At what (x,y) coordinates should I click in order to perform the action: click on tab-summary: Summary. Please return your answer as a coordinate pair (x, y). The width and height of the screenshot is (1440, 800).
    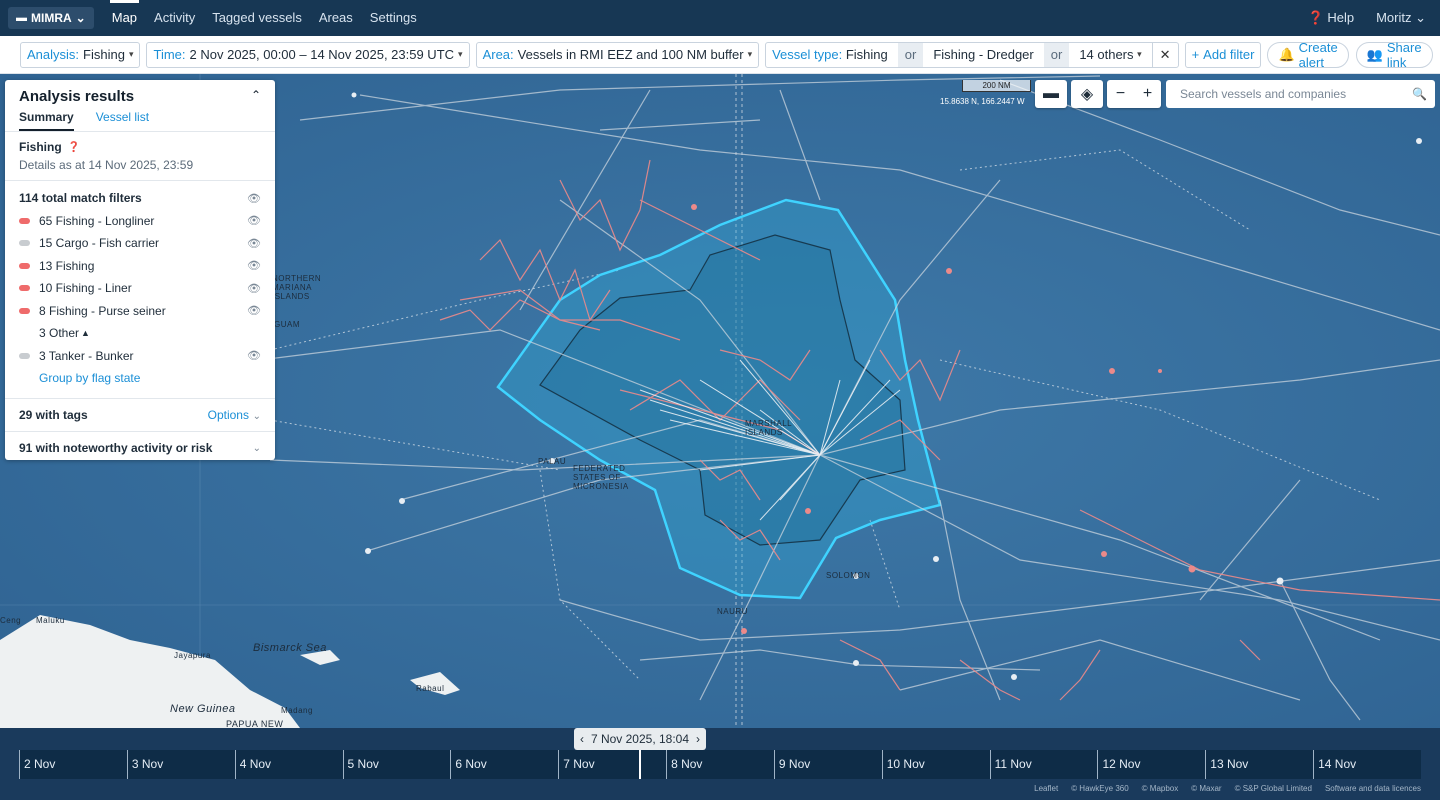
    Looking at the image, I should click on (46, 120).